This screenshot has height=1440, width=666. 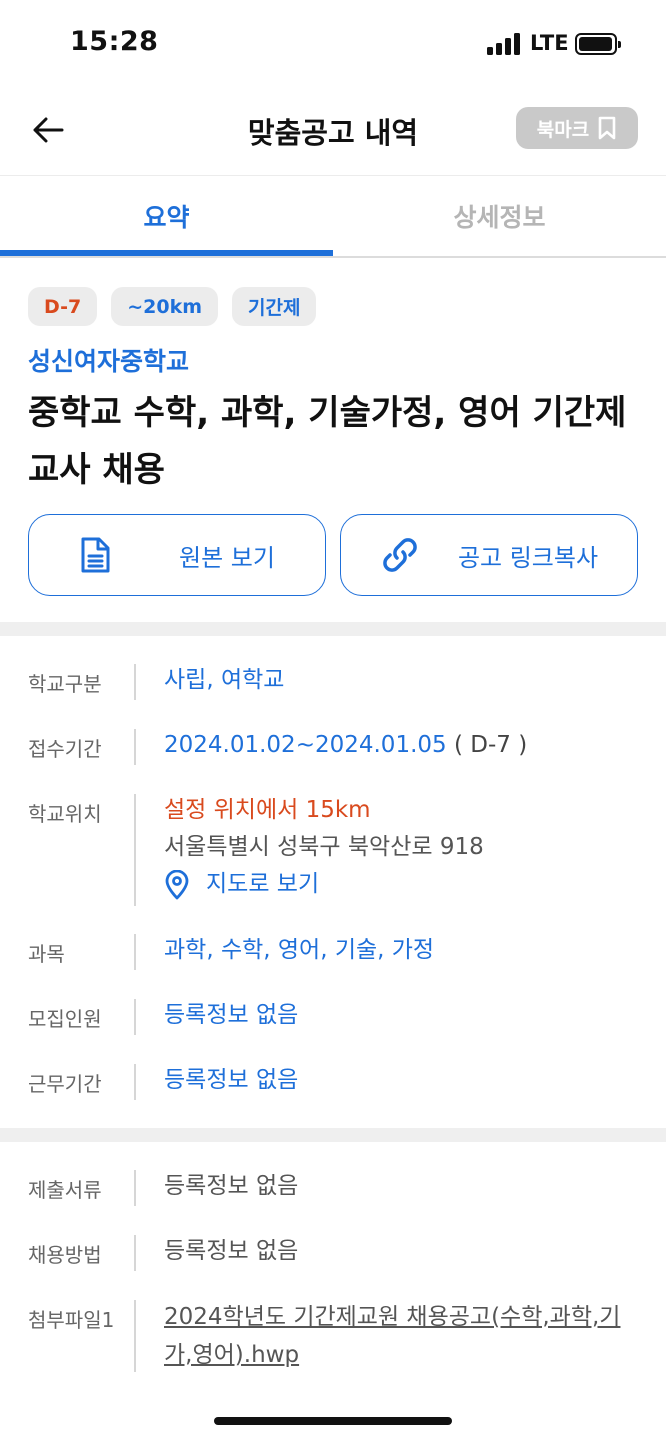 I want to click on tab-bar: 요약 상세정보, so click(x=333, y=217).